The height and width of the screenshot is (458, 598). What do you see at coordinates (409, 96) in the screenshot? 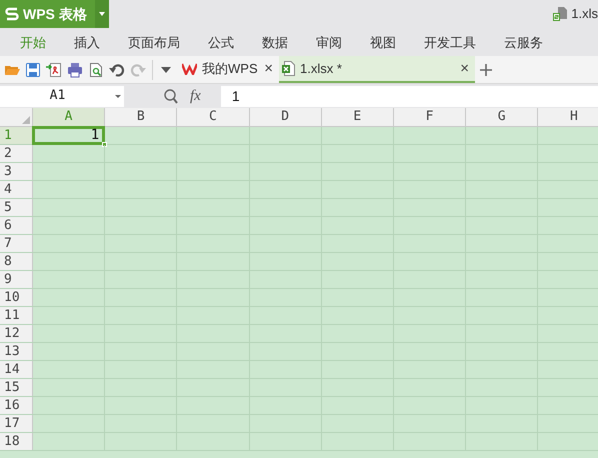
I see `formula-input-field: 1` at bounding box center [409, 96].